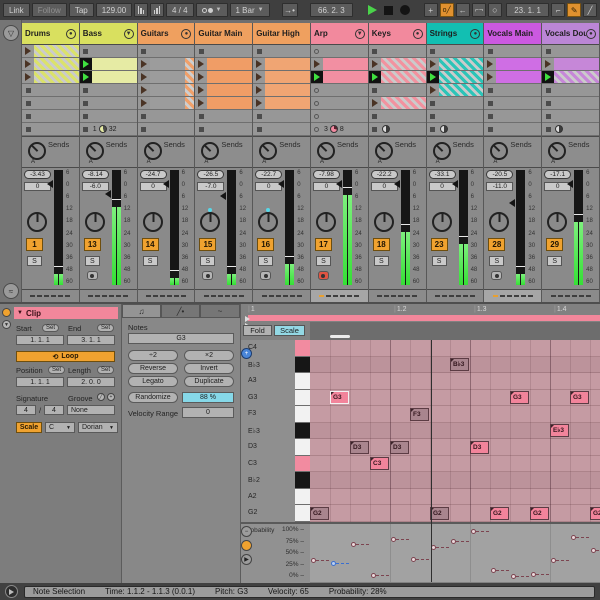  Describe the element at coordinates (497, 244) in the screenshot. I see `track-number-activator: 28` at that location.